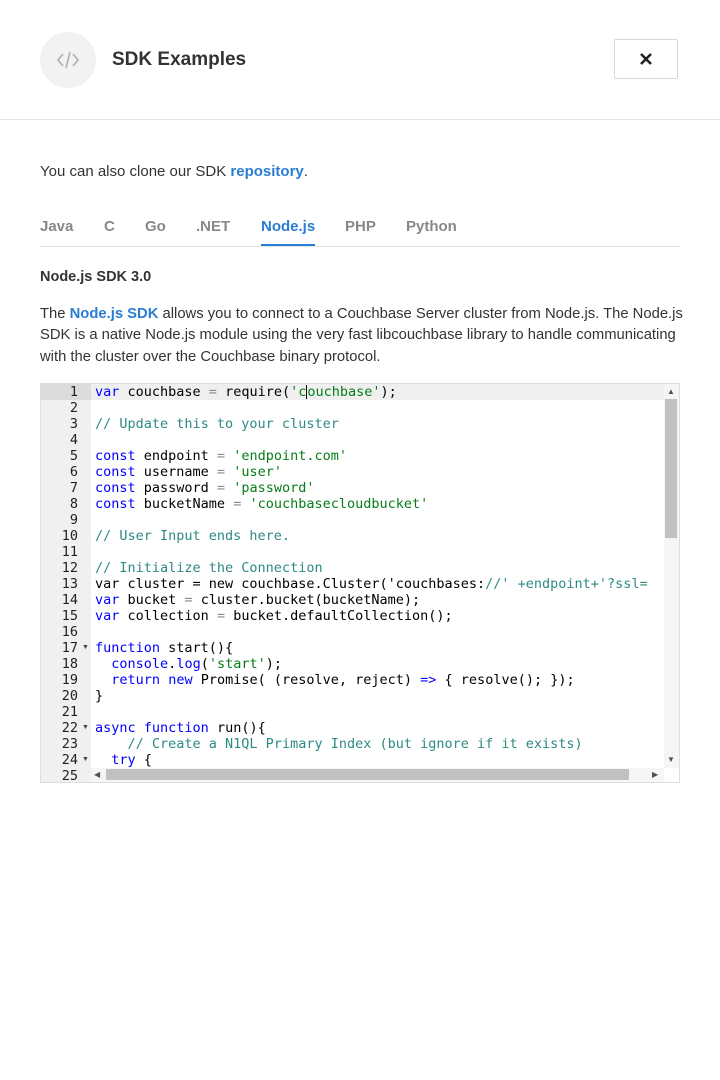 This screenshot has height=1080, width=720. I want to click on line-number: 15, so click(69, 616).